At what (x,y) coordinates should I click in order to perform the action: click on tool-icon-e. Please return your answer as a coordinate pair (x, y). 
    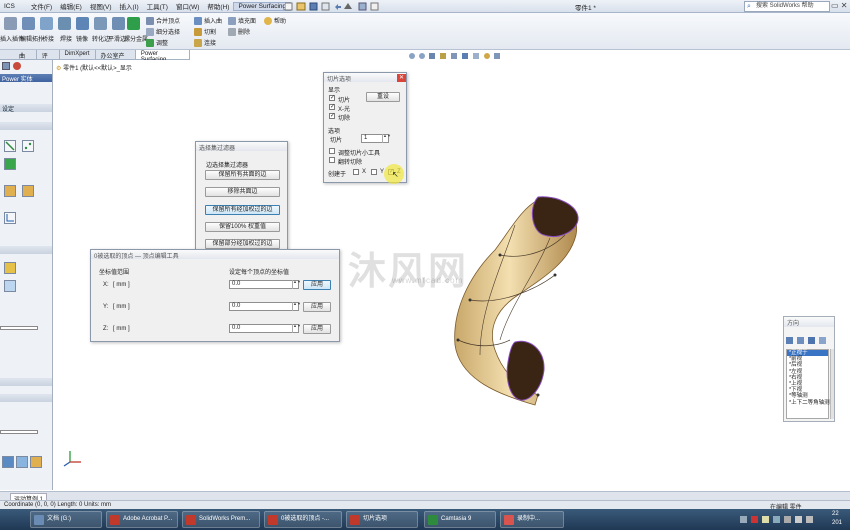
    Looking at the image, I should click on (36, 462).